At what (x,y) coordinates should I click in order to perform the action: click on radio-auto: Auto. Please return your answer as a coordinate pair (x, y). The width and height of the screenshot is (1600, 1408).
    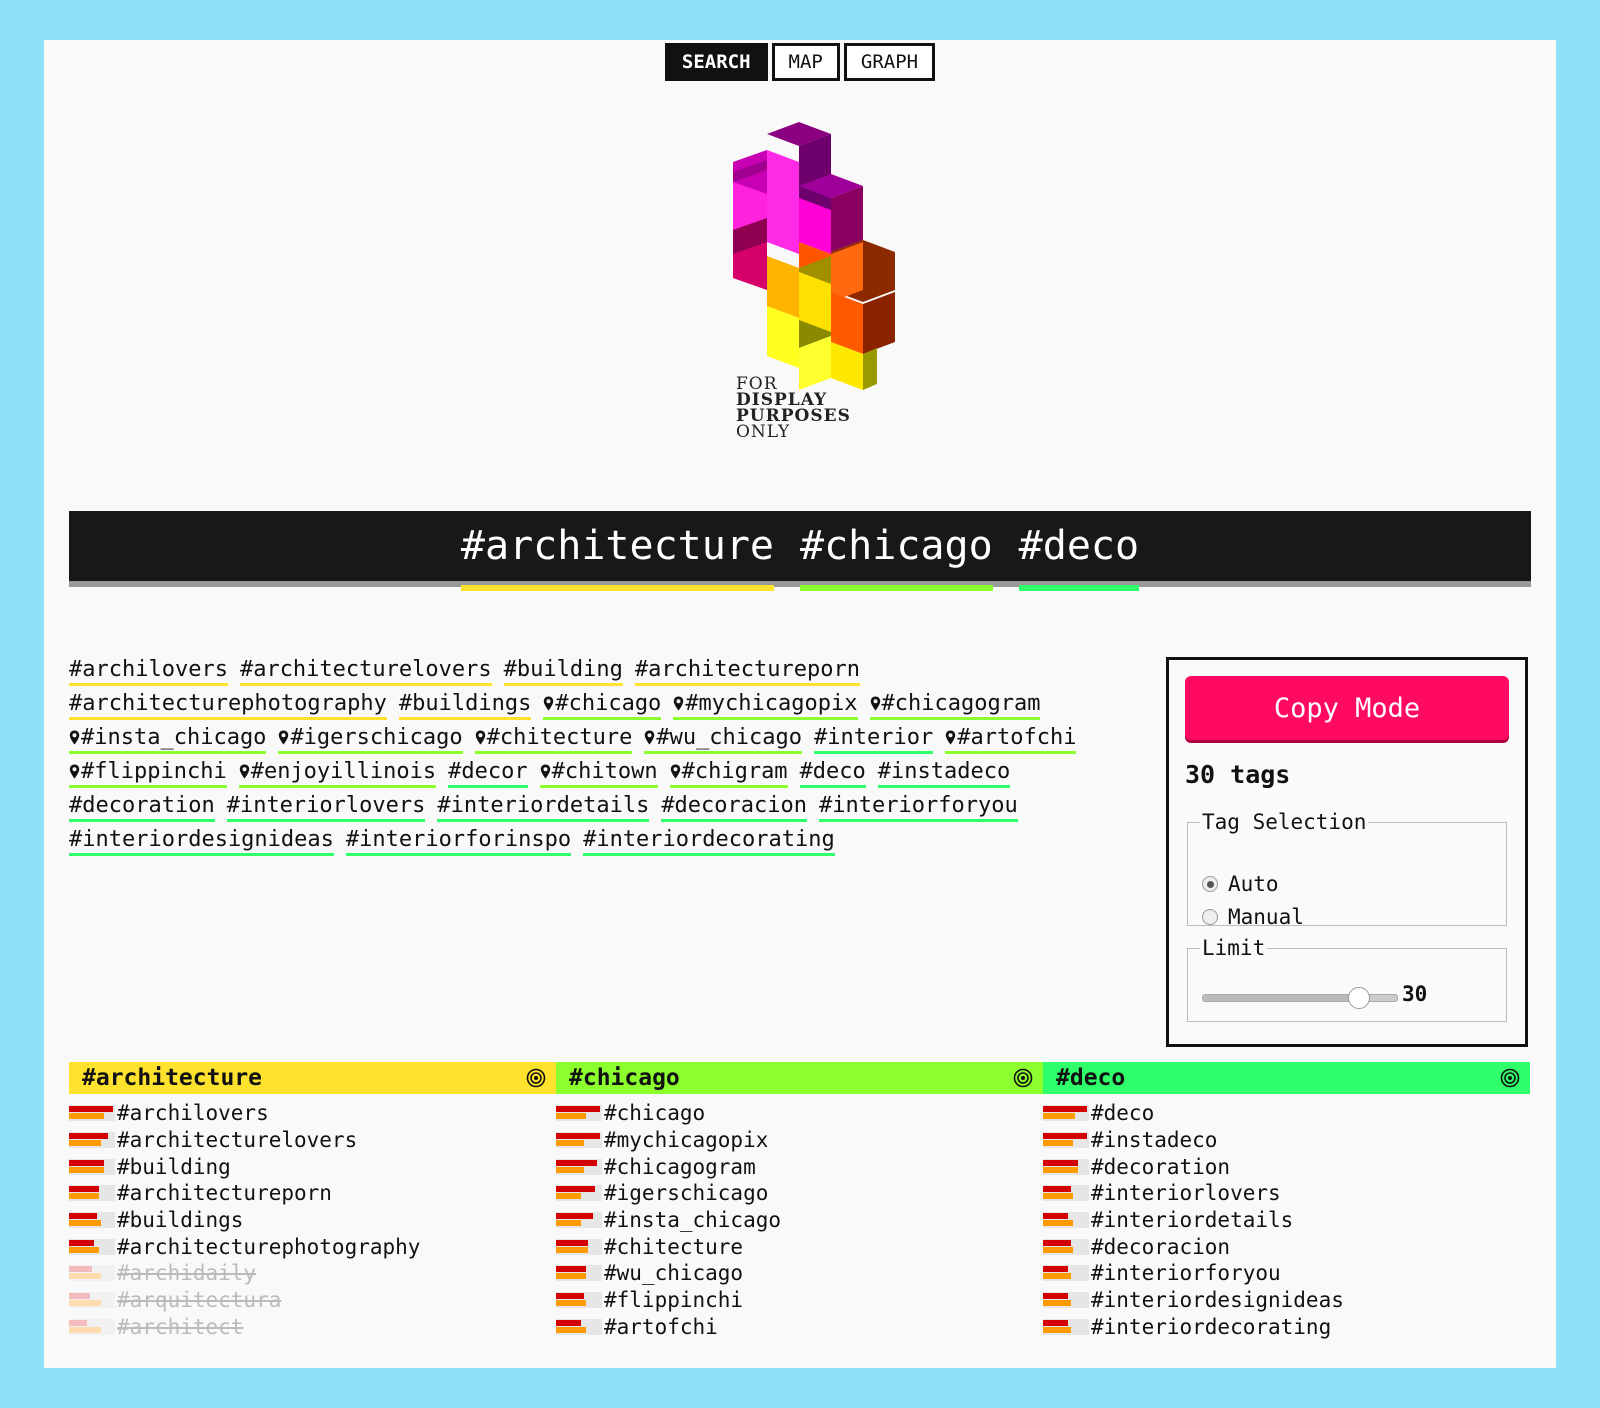
    Looking at the image, I should click on (1240, 884).